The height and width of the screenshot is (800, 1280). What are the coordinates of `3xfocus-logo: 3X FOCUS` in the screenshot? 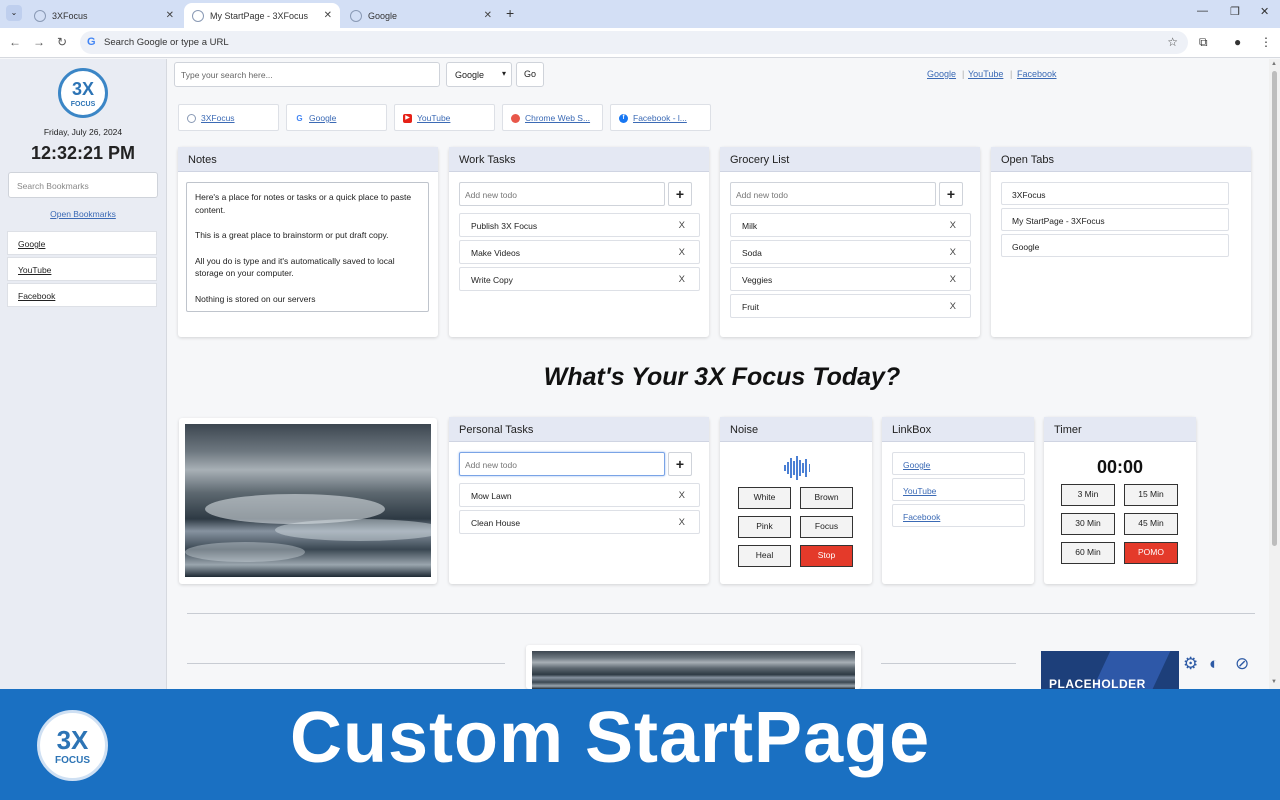 It's located at (83, 93).